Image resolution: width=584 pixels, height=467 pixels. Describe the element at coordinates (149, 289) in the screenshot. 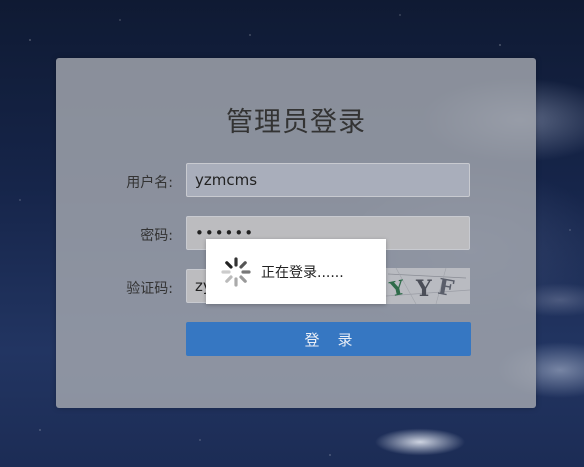

I see `captcha-label: 验证码:` at that location.